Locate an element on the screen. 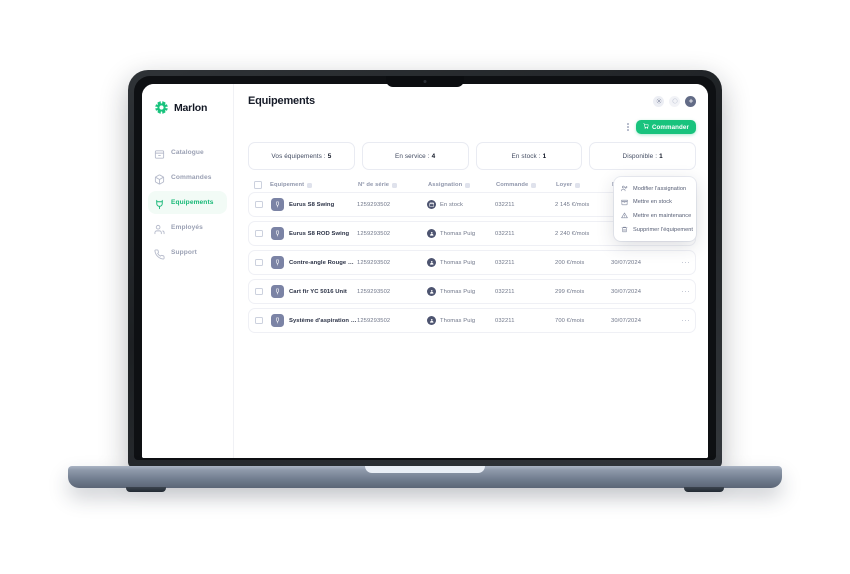 This screenshot has height=574, width=850. equipment-name: Eurus S8 Swing is located at coordinates (312, 204).